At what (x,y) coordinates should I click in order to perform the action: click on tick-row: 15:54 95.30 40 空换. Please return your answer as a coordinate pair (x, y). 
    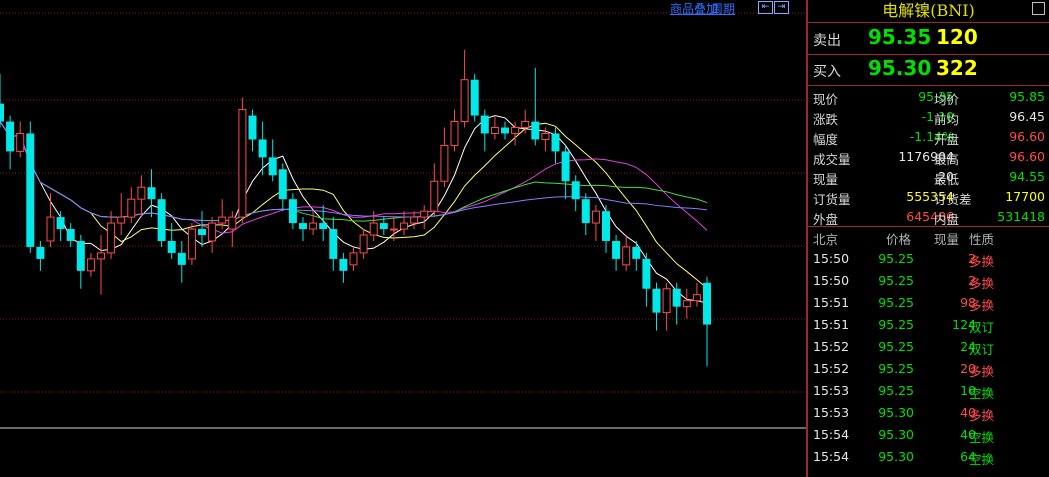
    Looking at the image, I should click on (928, 435).